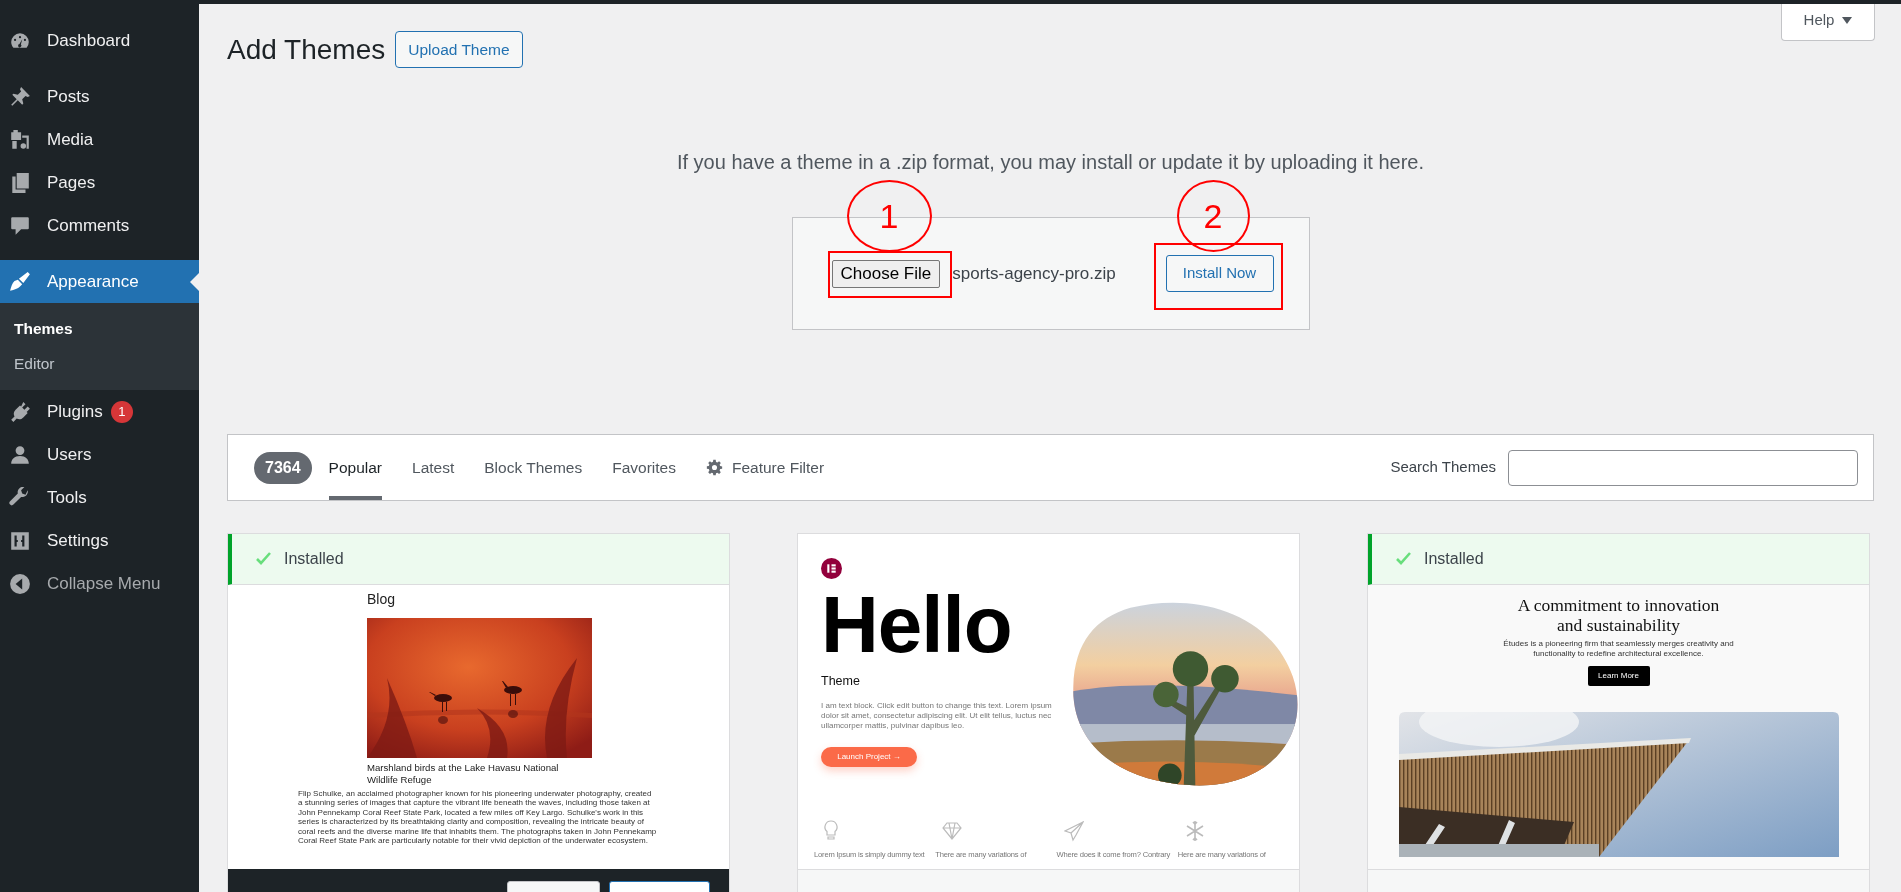  Describe the element at coordinates (1683, 467) in the screenshot. I see `search-field` at that location.